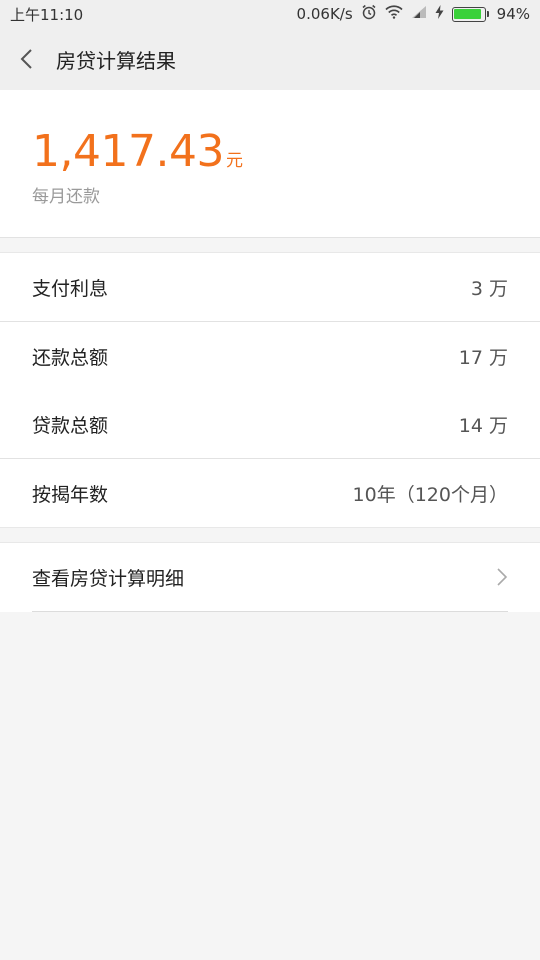 This screenshot has width=540, height=960. I want to click on status-time: 上午11:10, so click(47, 14).